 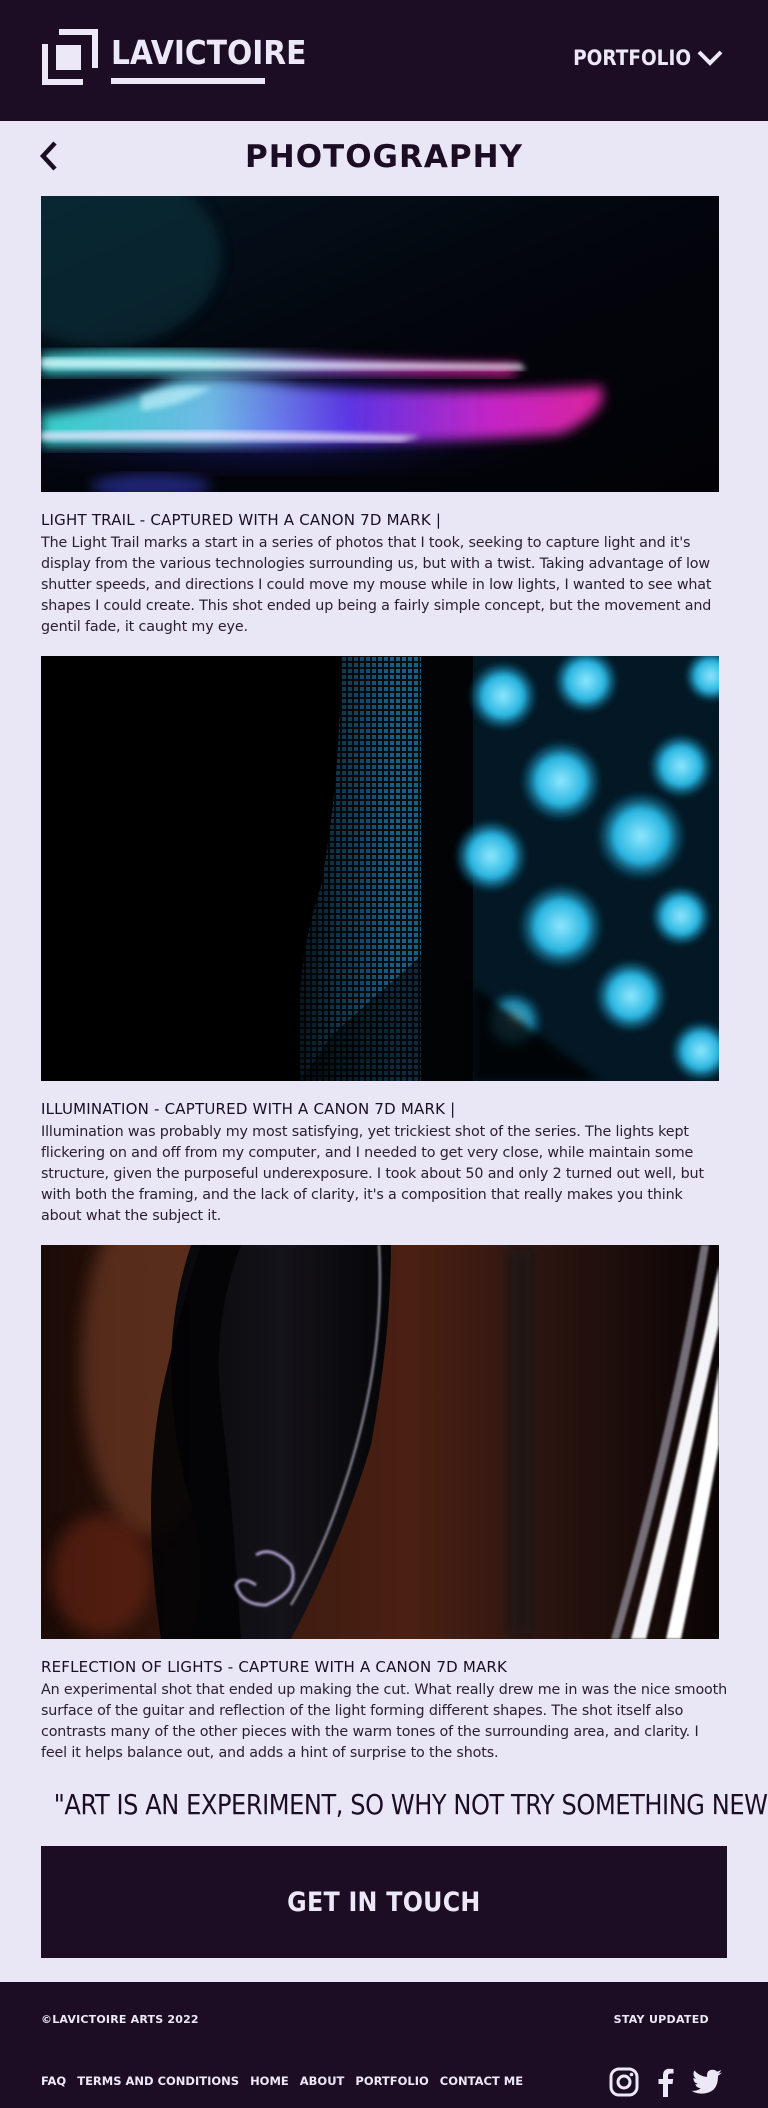 What do you see at coordinates (269, 2081) in the screenshot?
I see `footer-link-home: HOME` at bounding box center [269, 2081].